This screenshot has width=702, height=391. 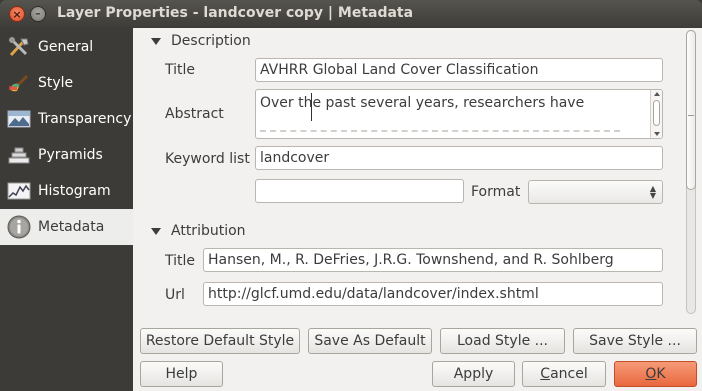 I want to click on paintbrush-icon, so click(x=19, y=83).